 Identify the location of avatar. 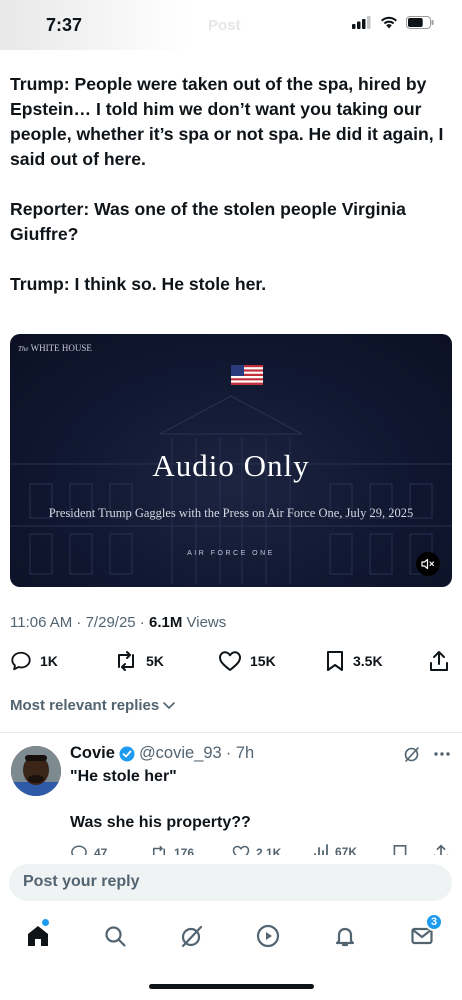
(36, 771).